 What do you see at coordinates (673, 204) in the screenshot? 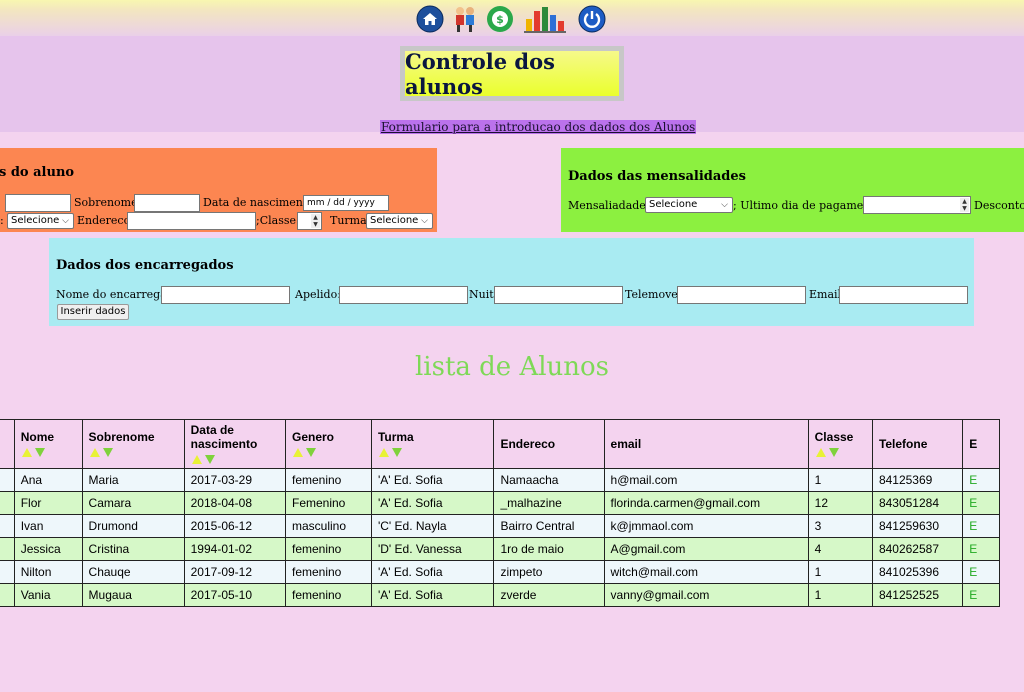
I see `fees-select-value: Selecione` at bounding box center [673, 204].